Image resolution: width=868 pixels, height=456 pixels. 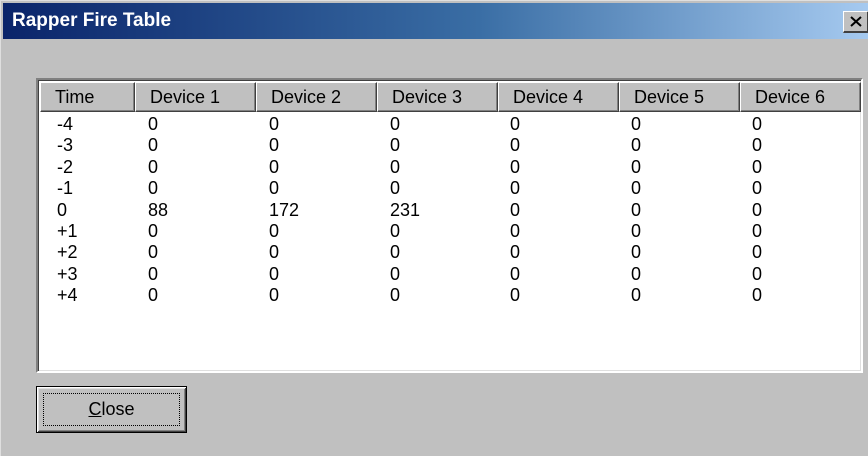 I want to click on column-header-device-6: Device 6, so click(x=800, y=97).